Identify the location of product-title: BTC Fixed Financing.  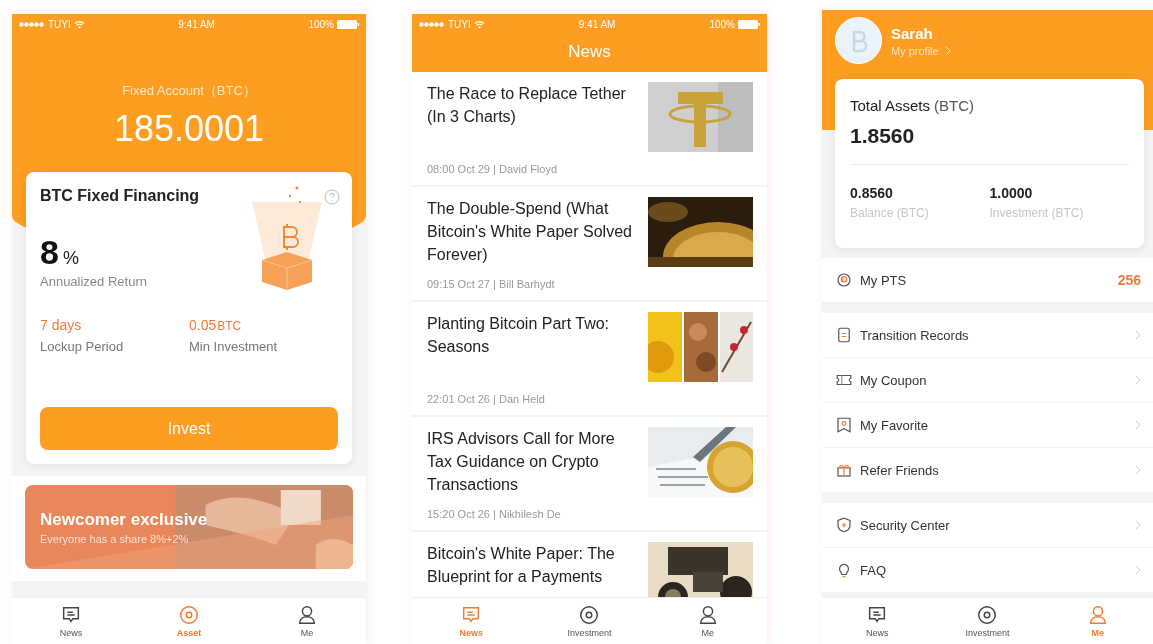
(120, 196).